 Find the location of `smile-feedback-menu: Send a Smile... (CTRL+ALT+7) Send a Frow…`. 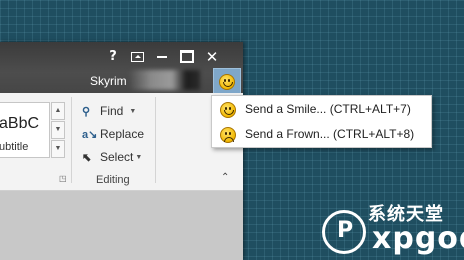

smile-feedback-menu: Send a Smile... (CTRL+ALT+7) Send a Frow… is located at coordinates (321, 121).